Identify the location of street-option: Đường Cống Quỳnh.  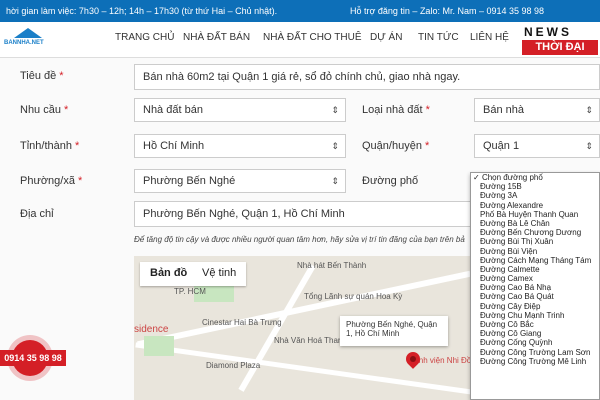
(535, 342).